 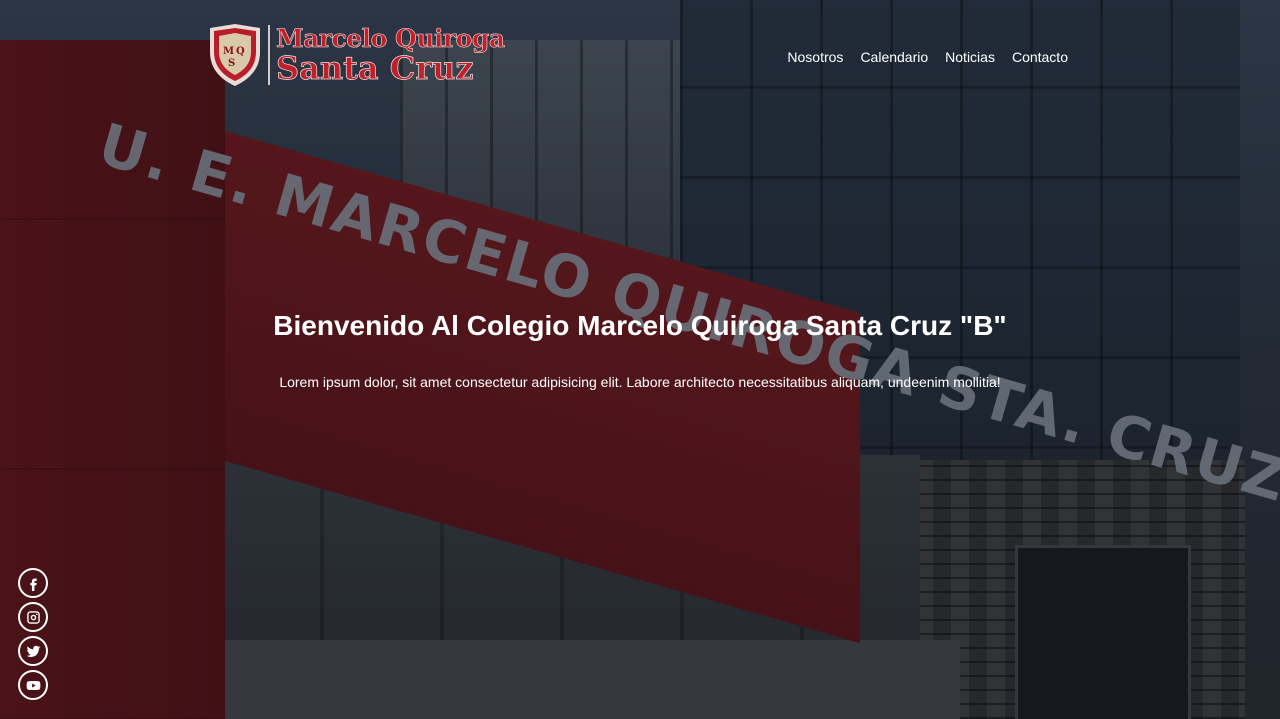 I want to click on youtube-link, so click(x=33, y=685).